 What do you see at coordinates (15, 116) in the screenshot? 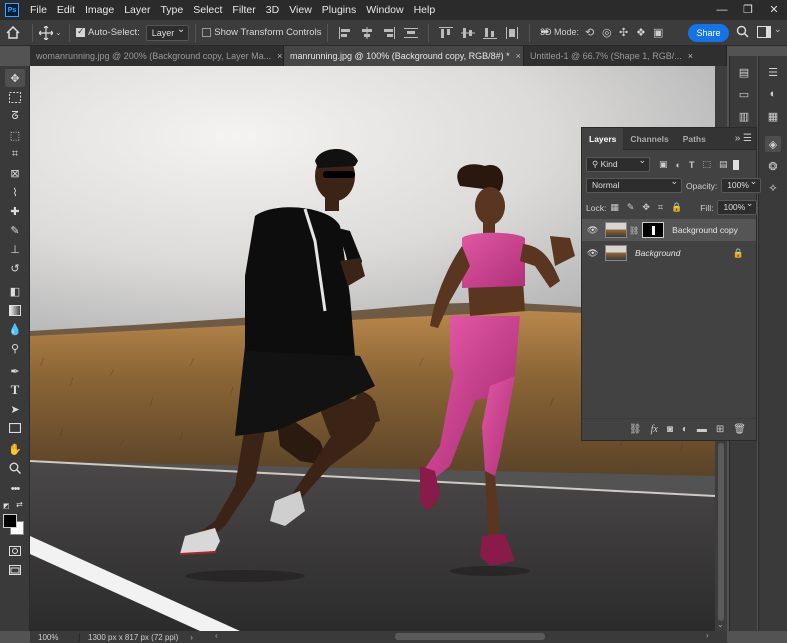
I see `lasso-tool-icon: ᘔ` at bounding box center [15, 116].